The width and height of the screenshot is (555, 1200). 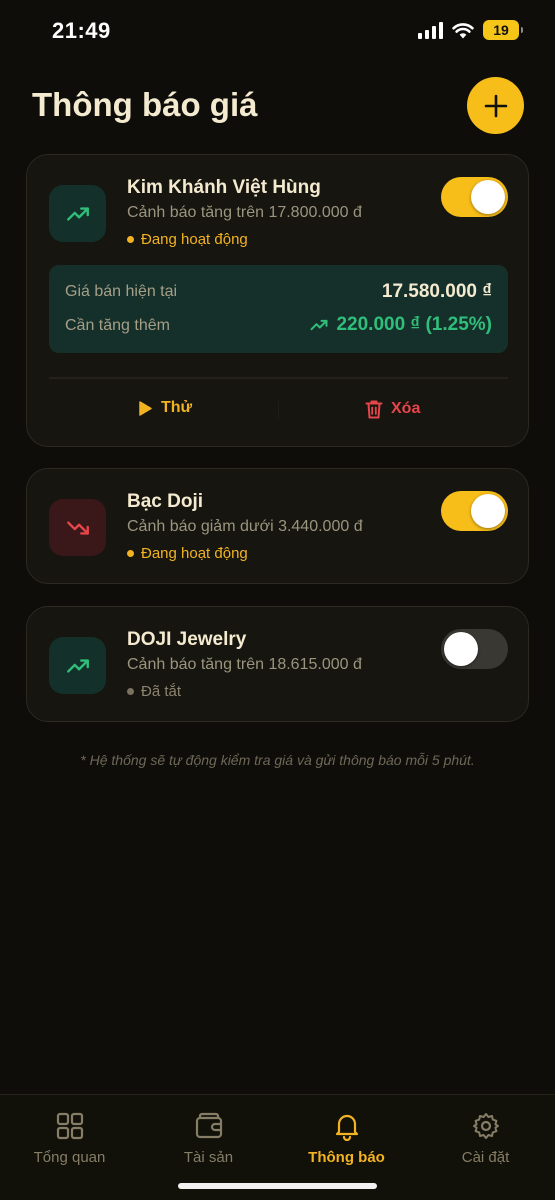 I want to click on add-alert-button, so click(x=495, y=105).